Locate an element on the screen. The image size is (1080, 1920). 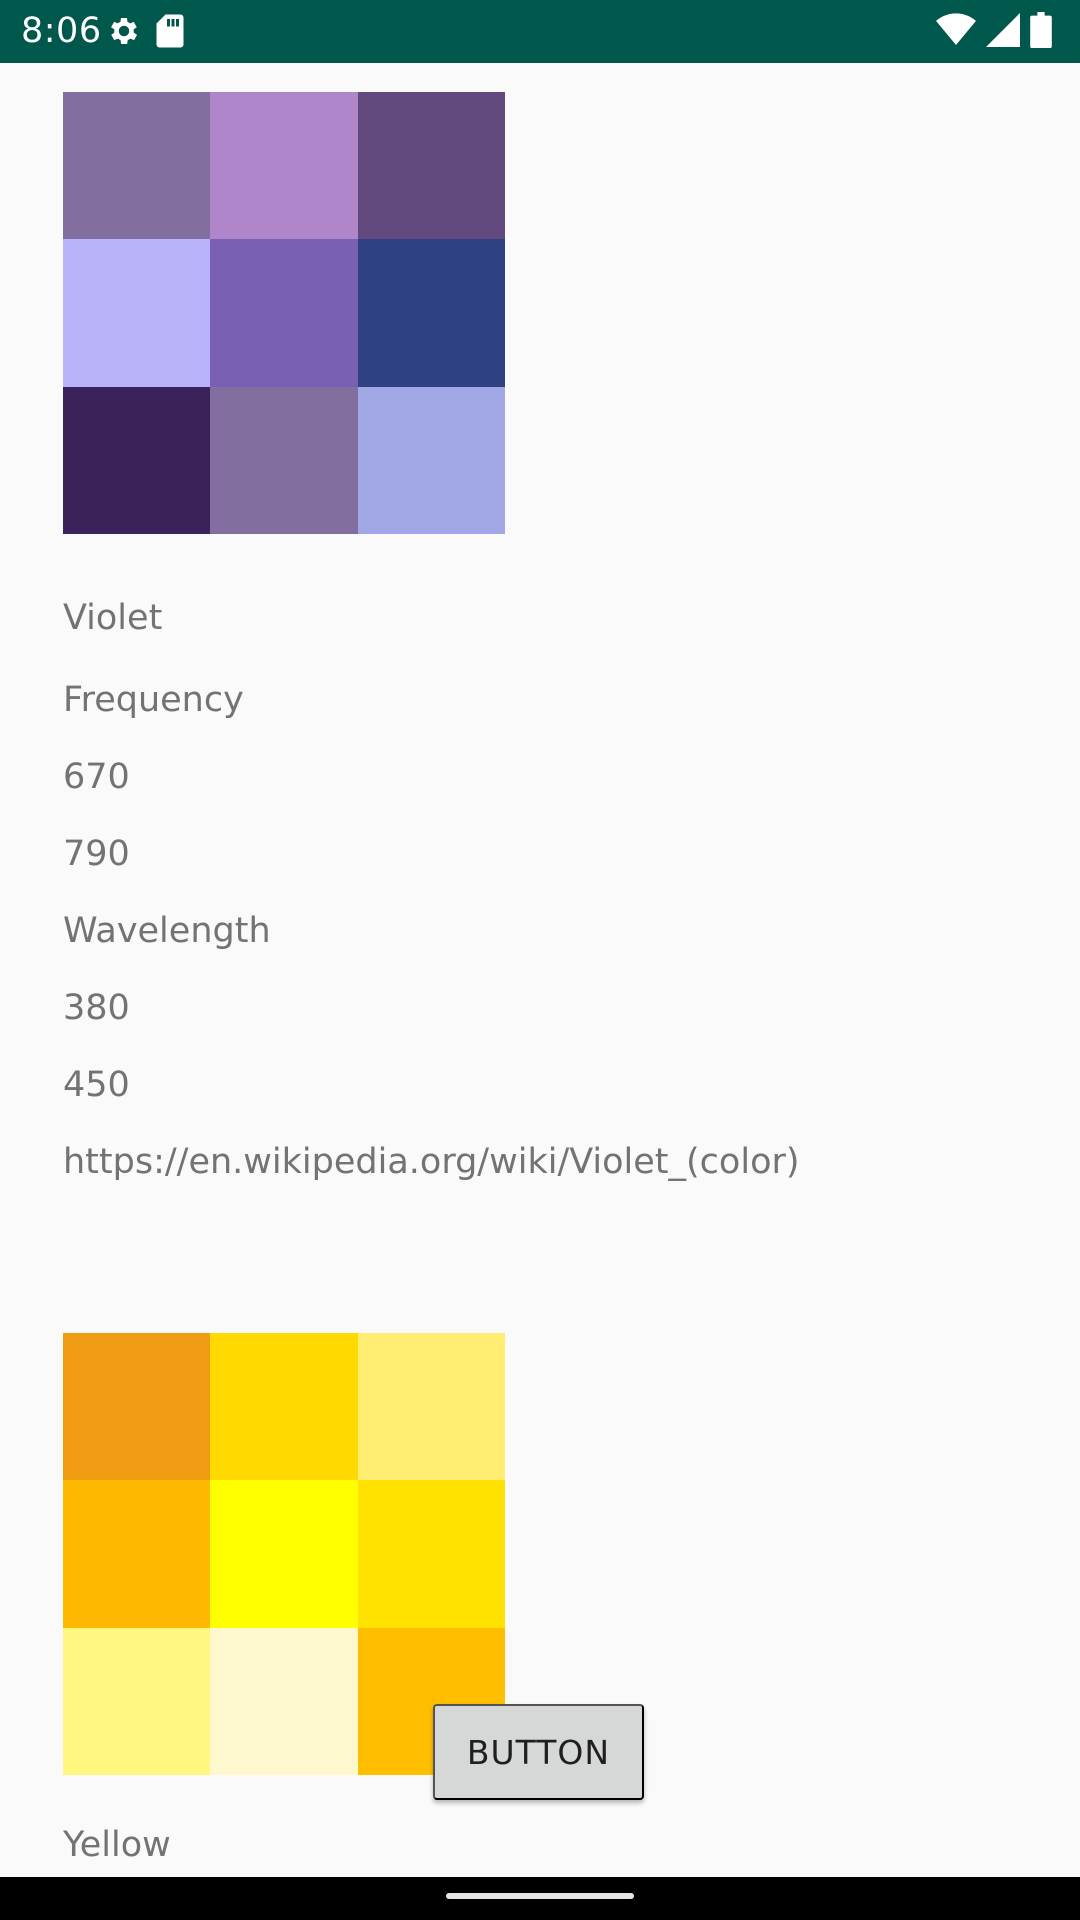
color-name: Yellow is located at coordinates (117, 1845).